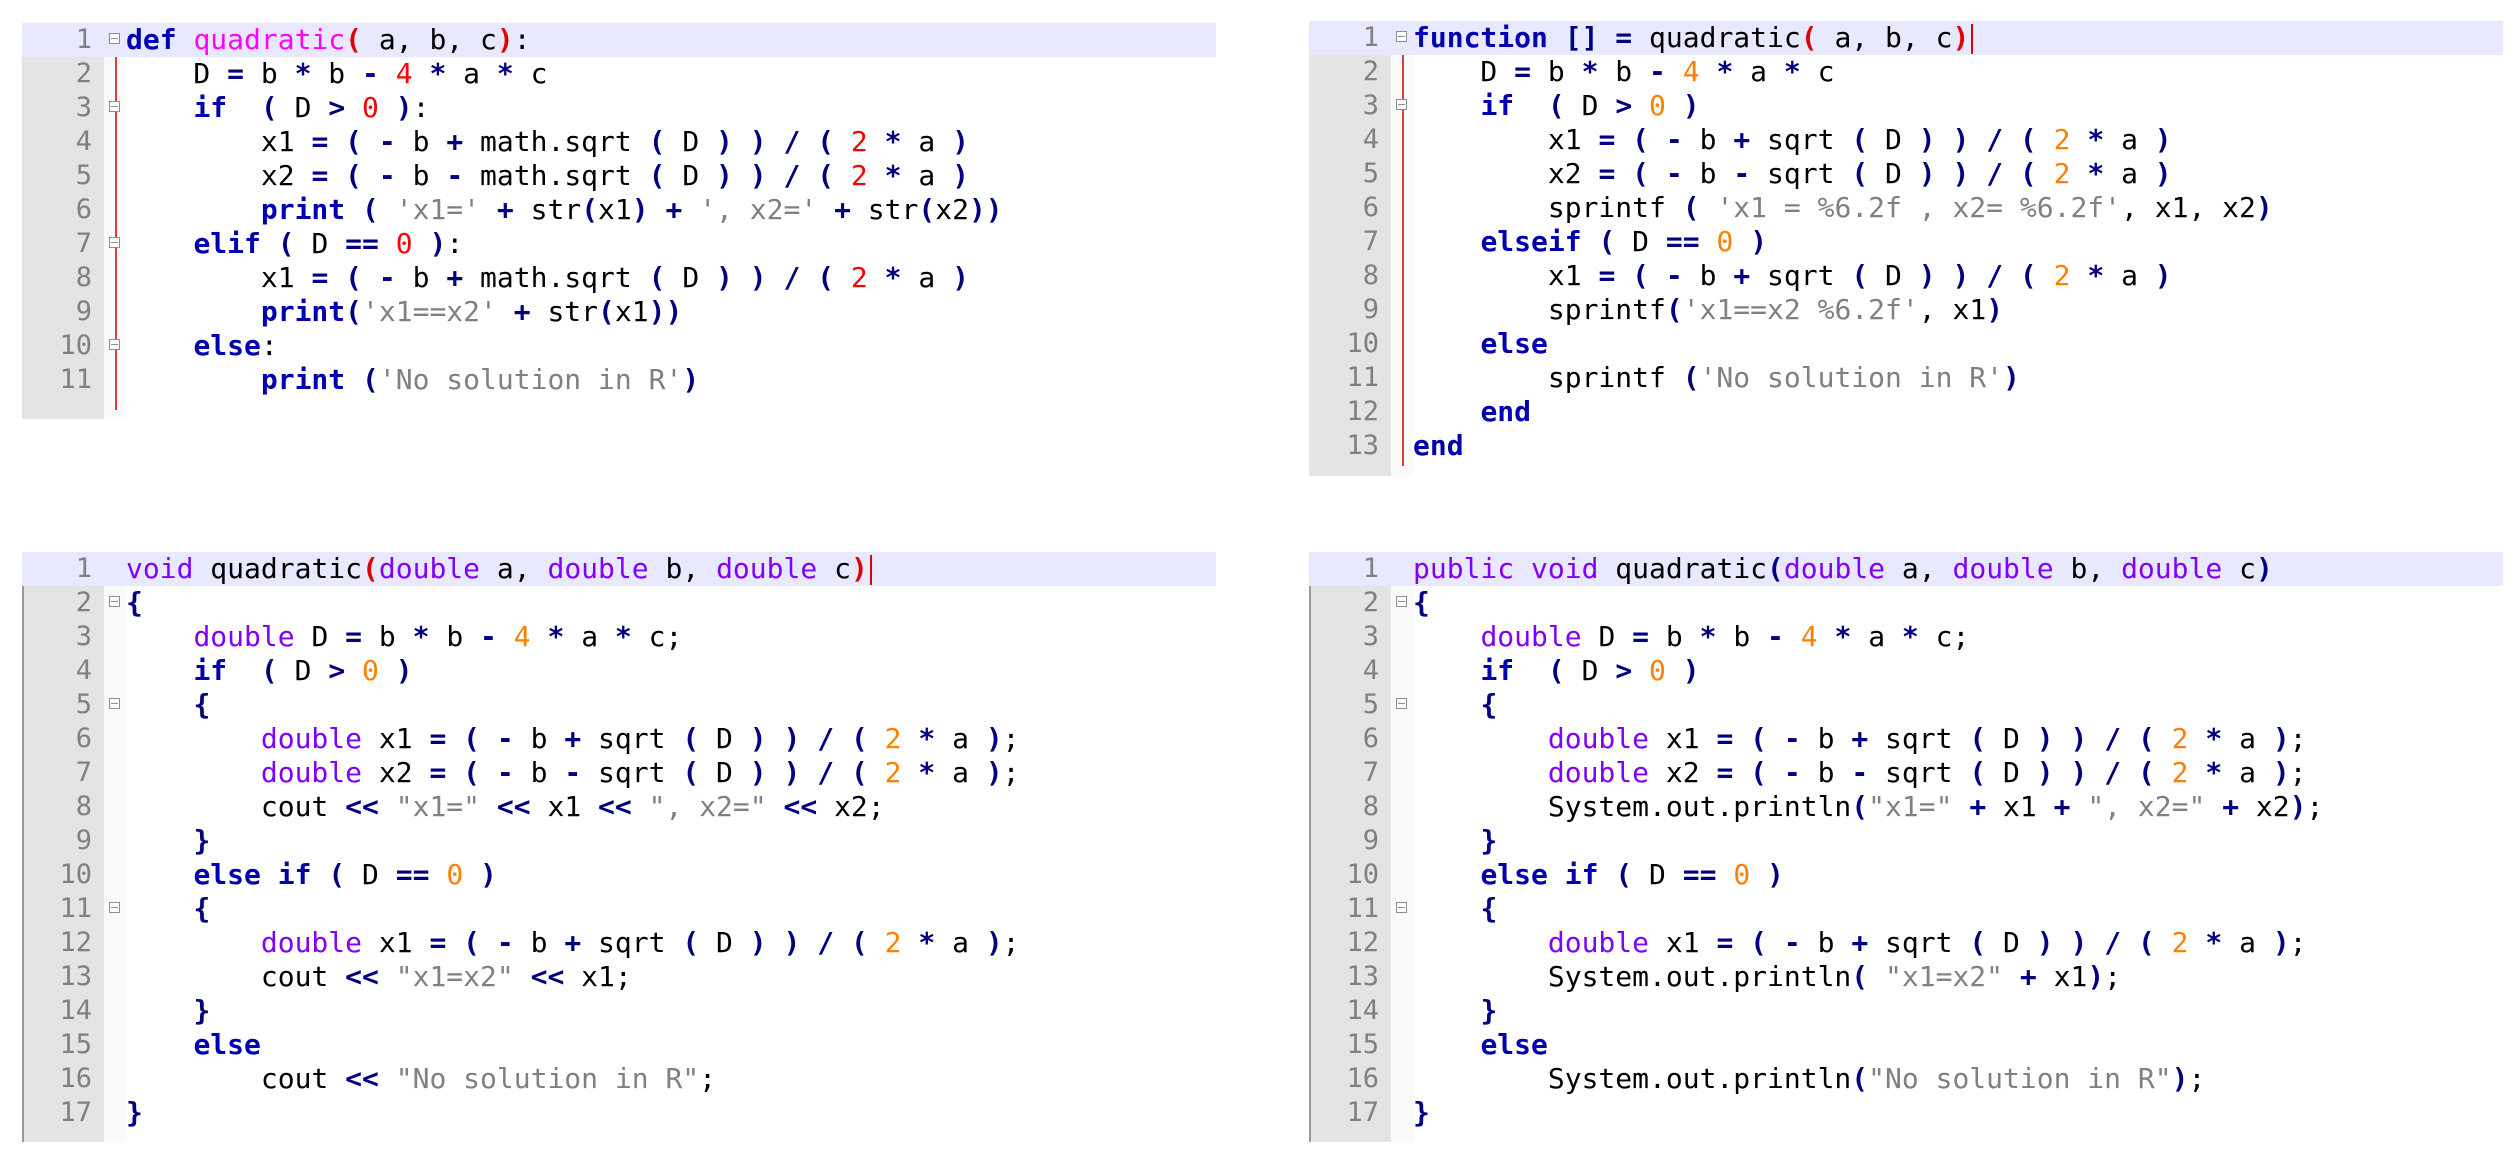 The width and height of the screenshot is (2518, 1160). What do you see at coordinates (619, 40) in the screenshot?
I see `code-line: 1 def quadratic( a, b, c):` at bounding box center [619, 40].